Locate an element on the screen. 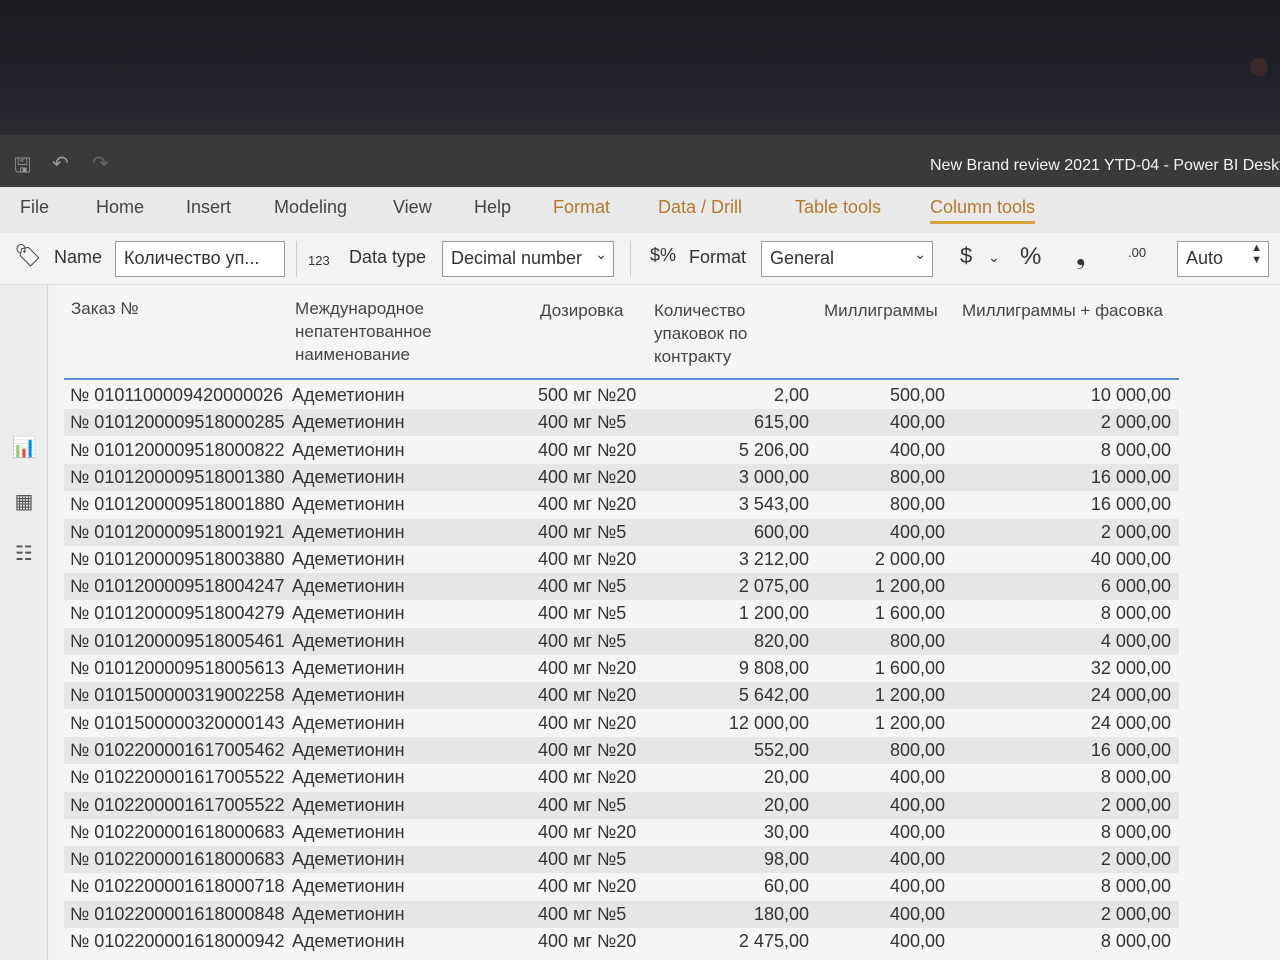 The width and height of the screenshot is (1280, 960). model-view-icon: ☷ is located at coordinates (24, 553).